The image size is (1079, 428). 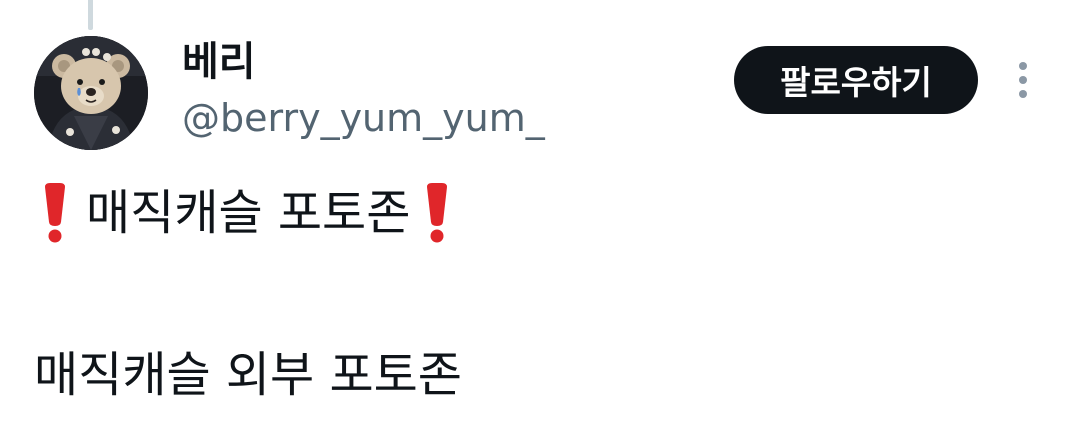 I want to click on tweet-text-line-1-content: 매직캐슬 포토존, so click(x=248, y=213).